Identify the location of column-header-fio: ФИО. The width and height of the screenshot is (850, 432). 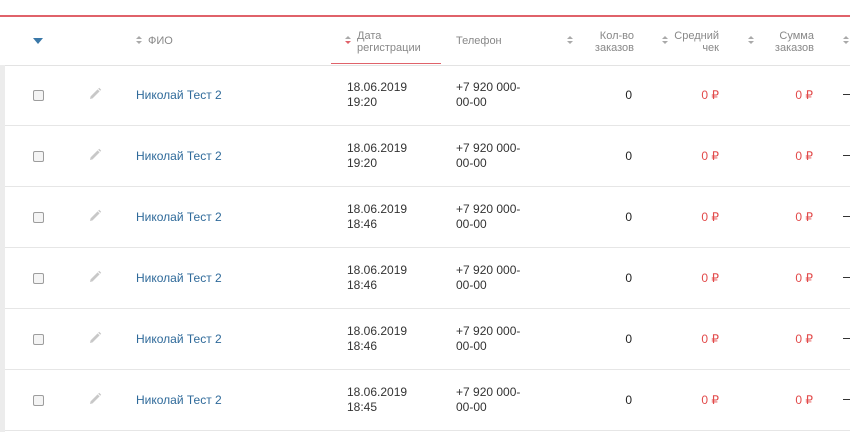
(211, 41).